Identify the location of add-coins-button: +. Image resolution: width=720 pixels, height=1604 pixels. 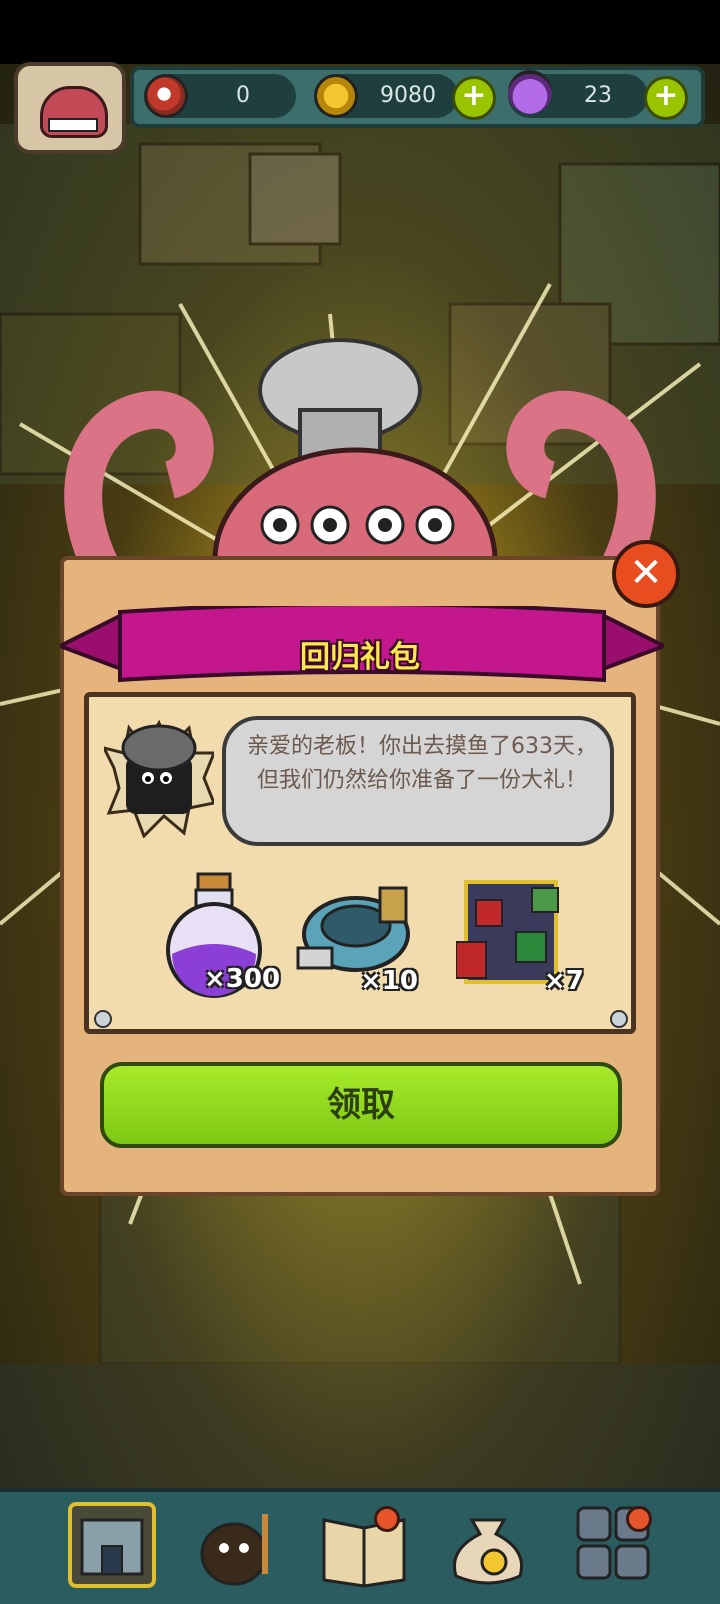
(474, 98).